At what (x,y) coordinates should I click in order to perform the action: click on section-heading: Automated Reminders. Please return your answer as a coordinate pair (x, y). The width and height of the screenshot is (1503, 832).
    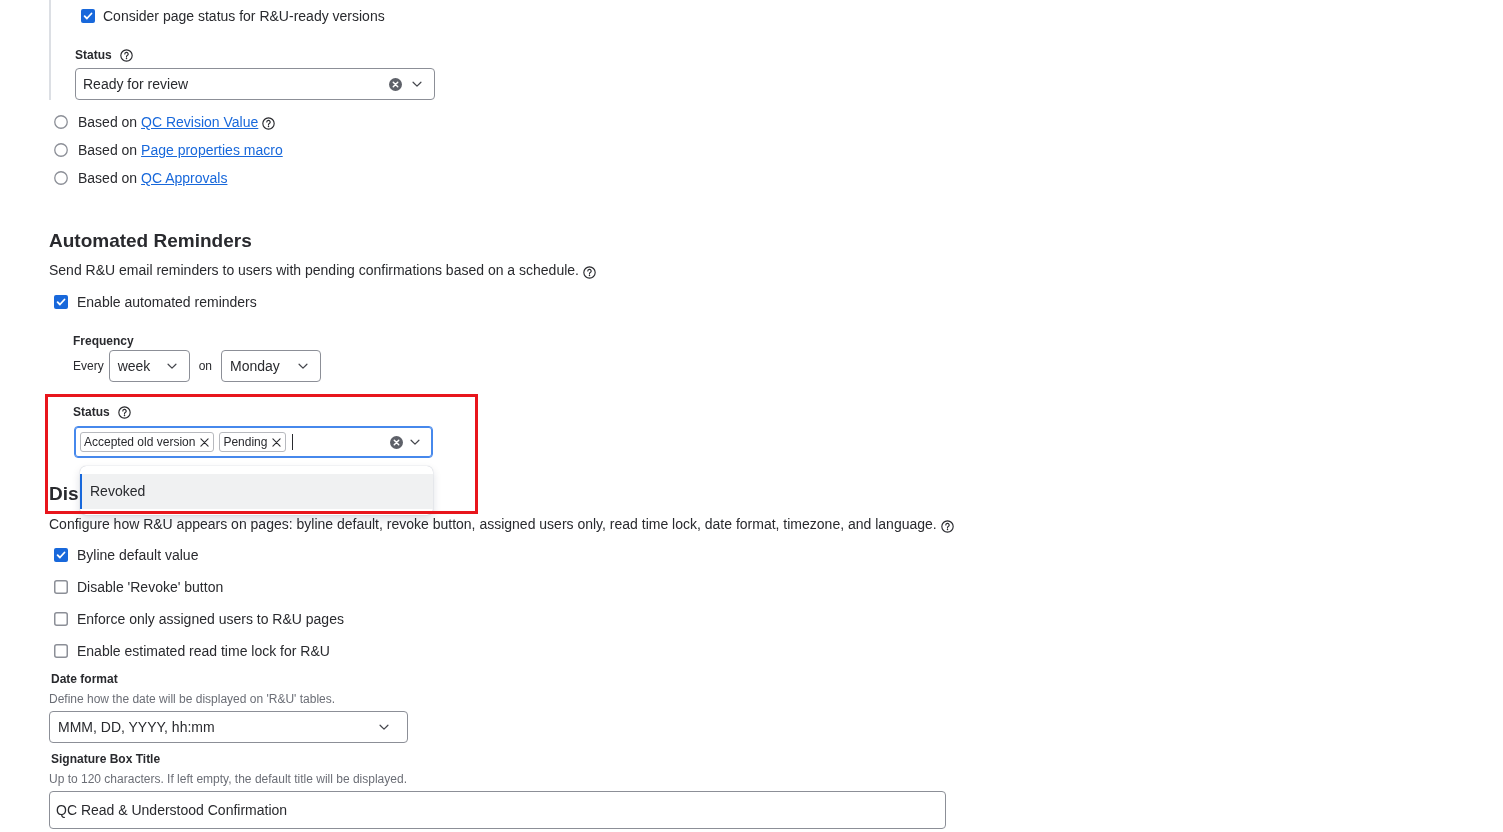
    Looking at the image, I should click on (150, 241).